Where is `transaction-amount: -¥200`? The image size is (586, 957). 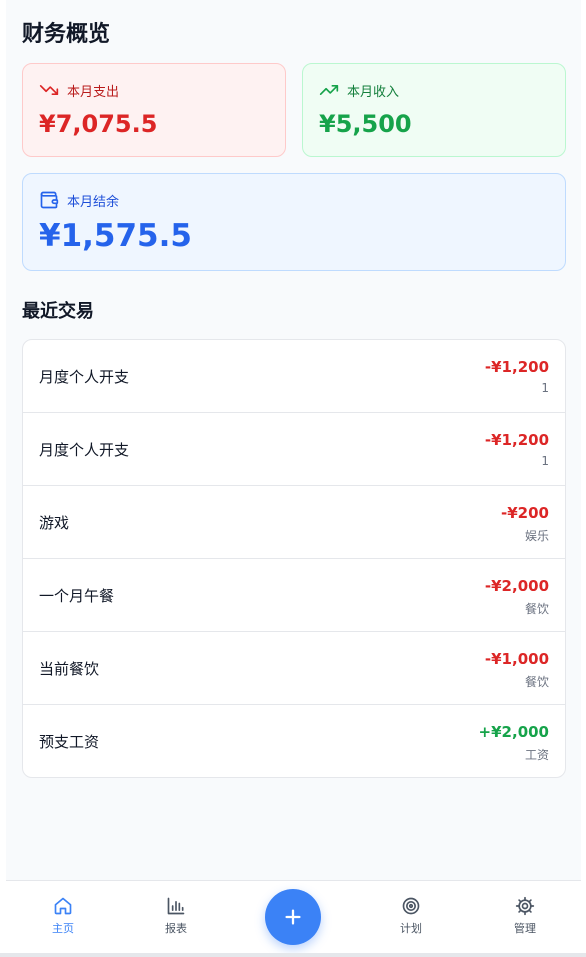
transaction-amount: -¥200 is located at coordinates (525, 513).